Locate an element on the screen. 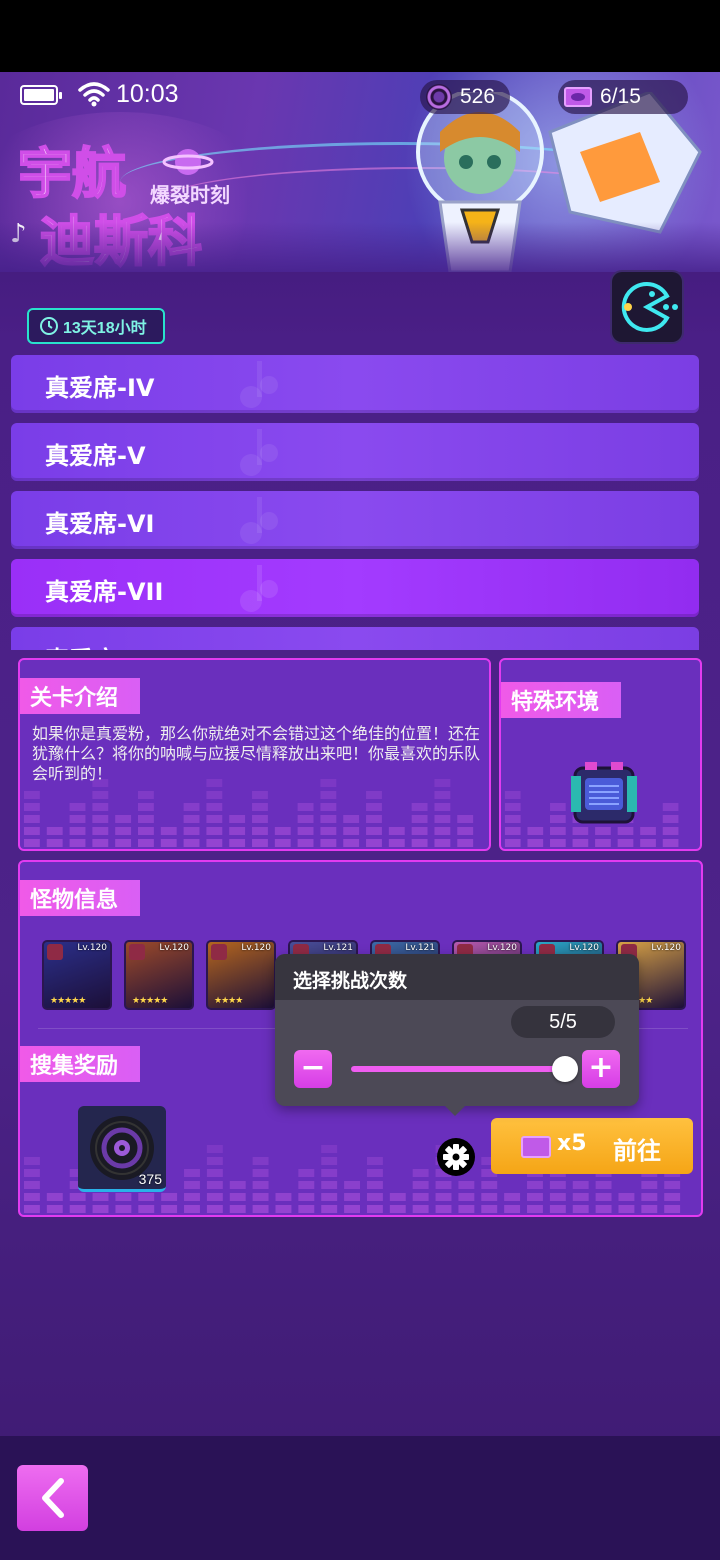 The height and width of the screenshot is (1560, 720). minigame-button is located at coordinates (647, 307).